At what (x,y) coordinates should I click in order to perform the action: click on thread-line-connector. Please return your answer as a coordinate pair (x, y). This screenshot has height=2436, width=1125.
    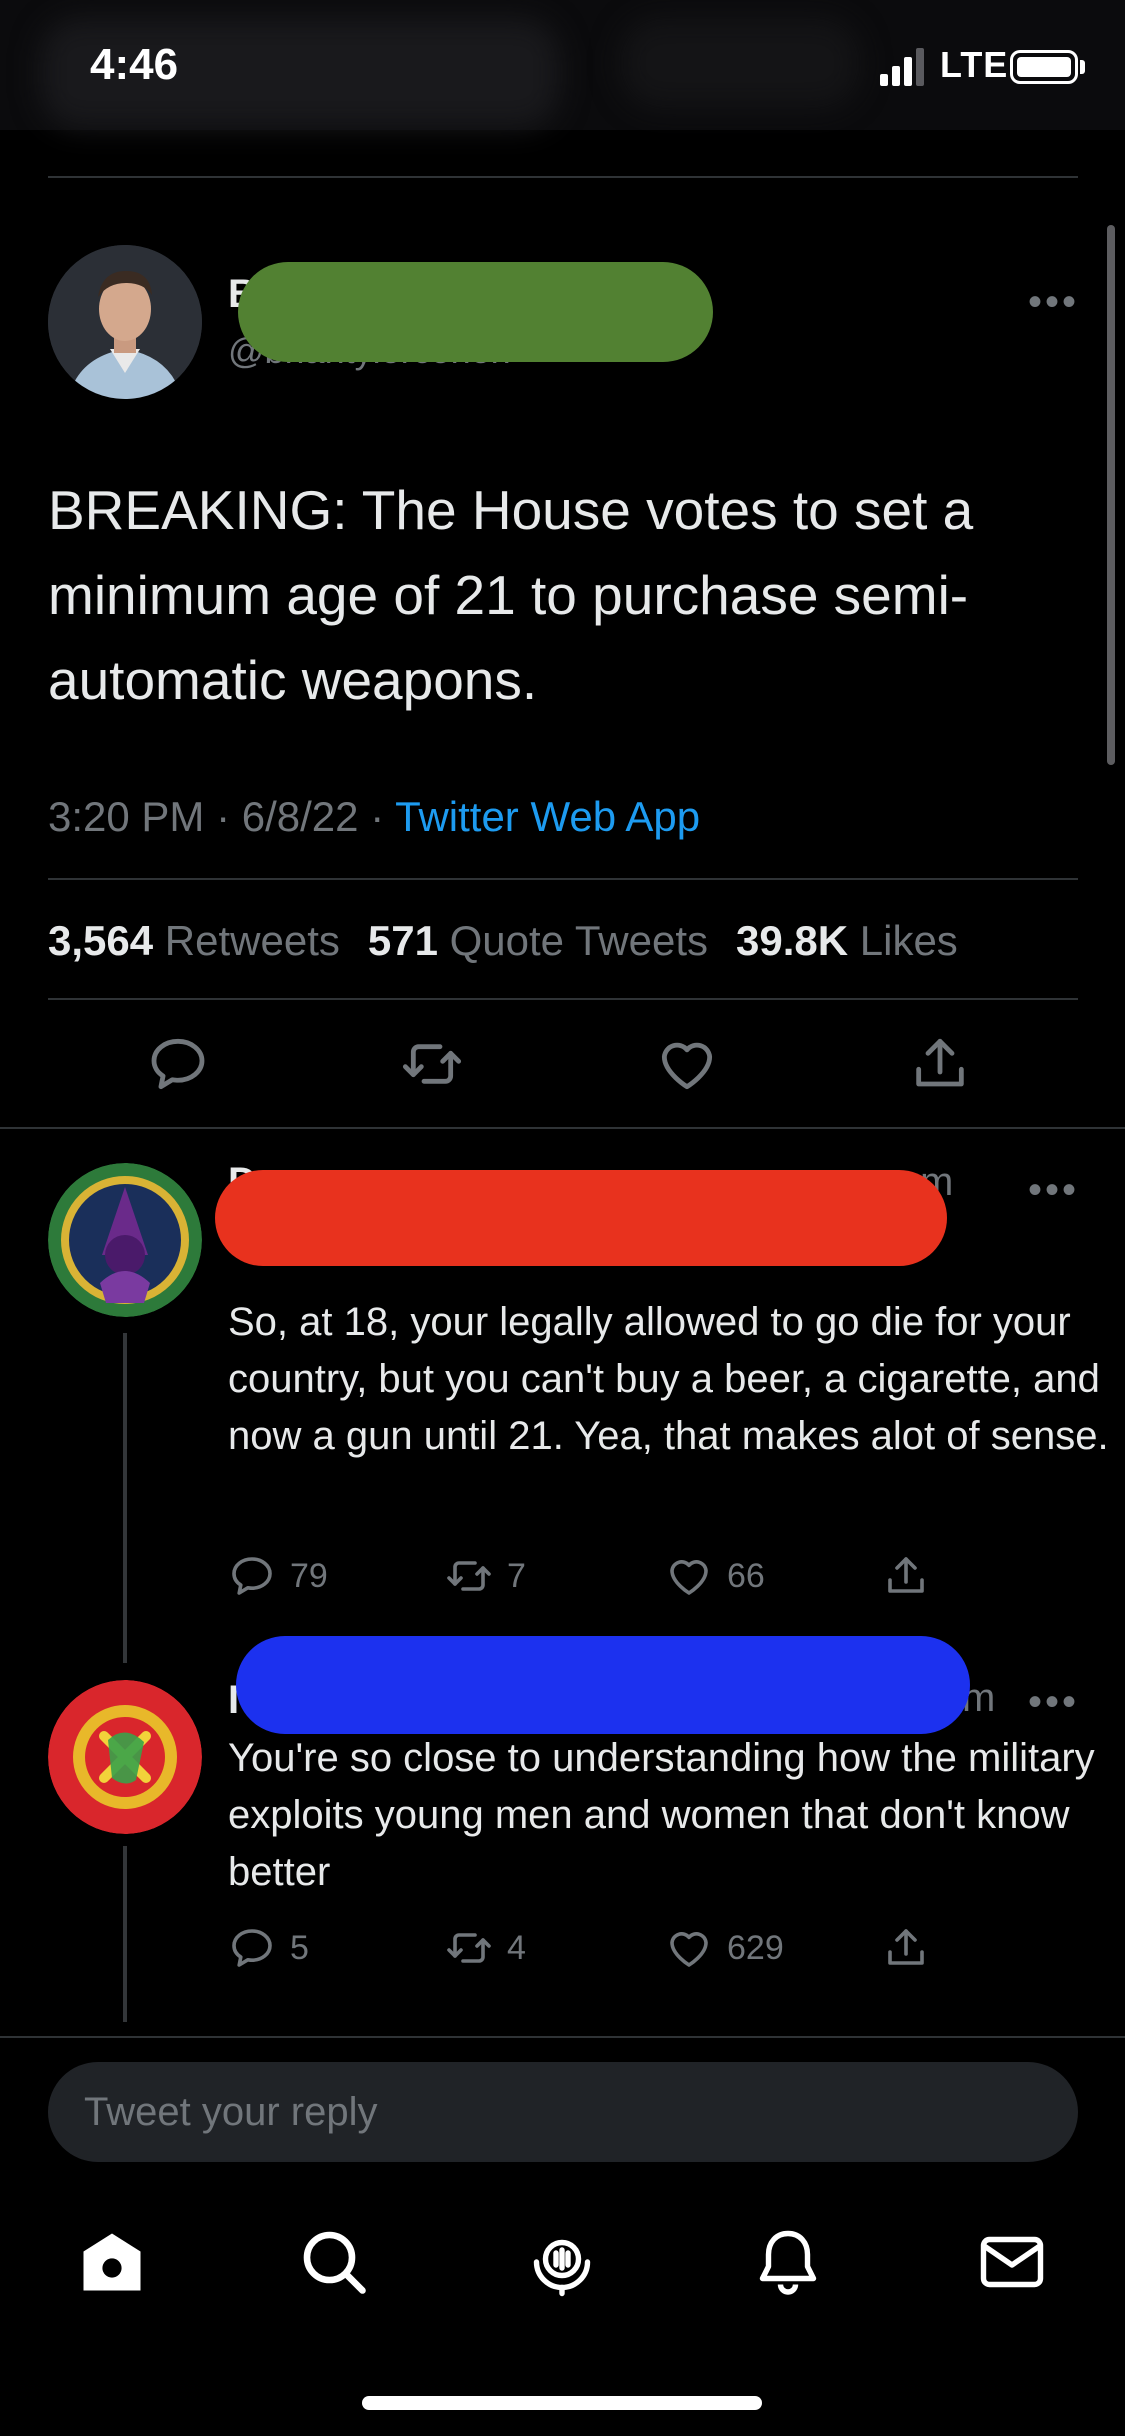
    Looking at the image, I should click on (125, 1653).